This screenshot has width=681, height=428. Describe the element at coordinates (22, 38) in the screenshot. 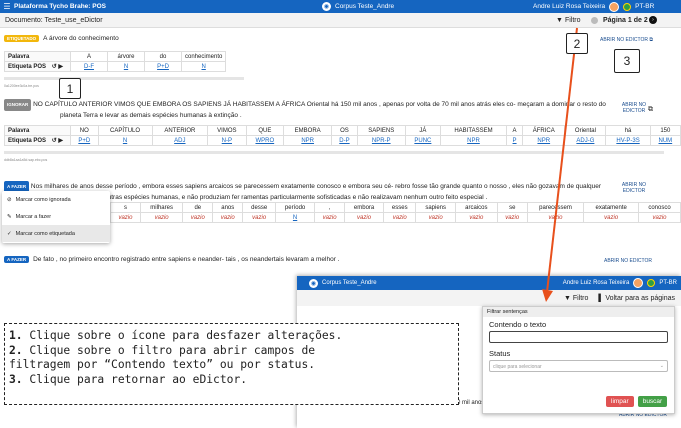

I see `status-badge: ETIQUETADO` at that location.